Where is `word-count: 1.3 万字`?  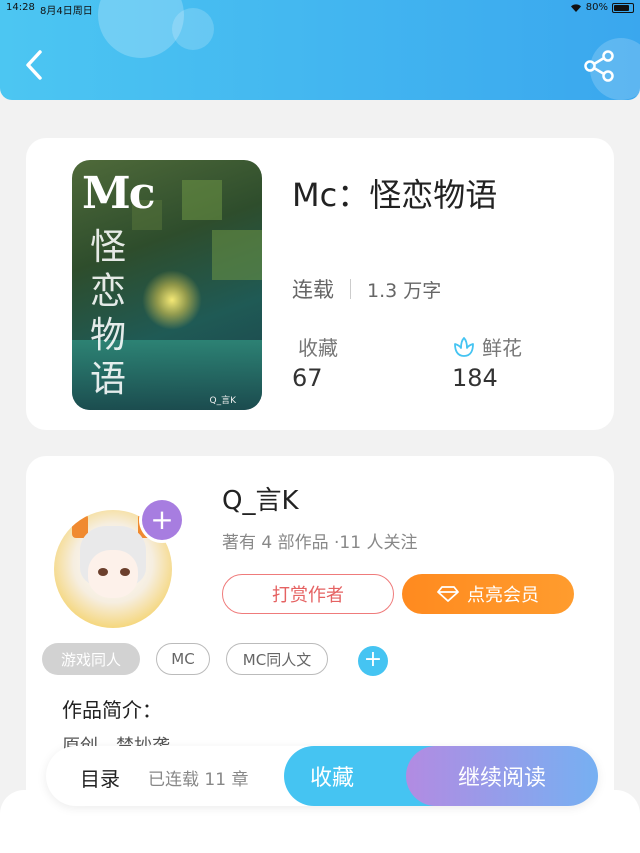 word-count: 1.3 万字 is located at coordinates (404, 290).